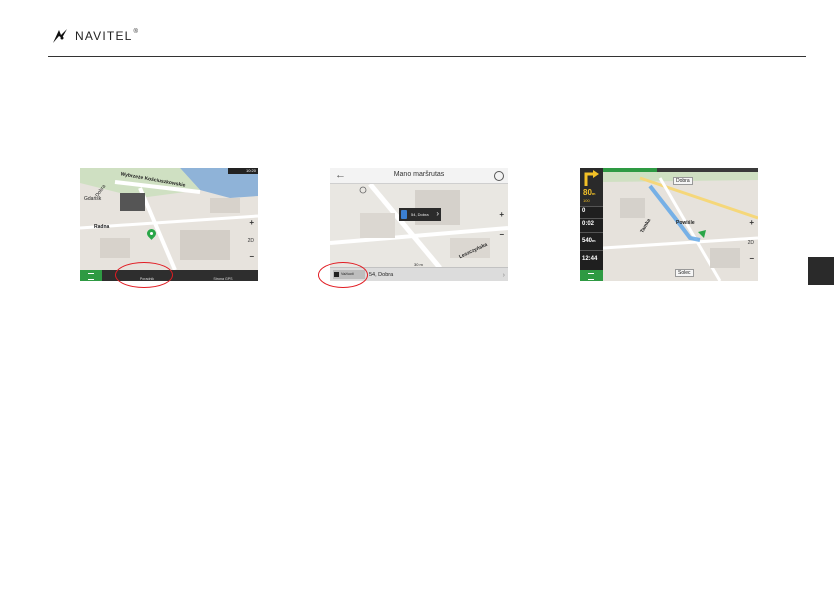  What do you see at coordinates (404, 214) in the screenshot?
I see `phone-icon` at bounding box center [404, 214].